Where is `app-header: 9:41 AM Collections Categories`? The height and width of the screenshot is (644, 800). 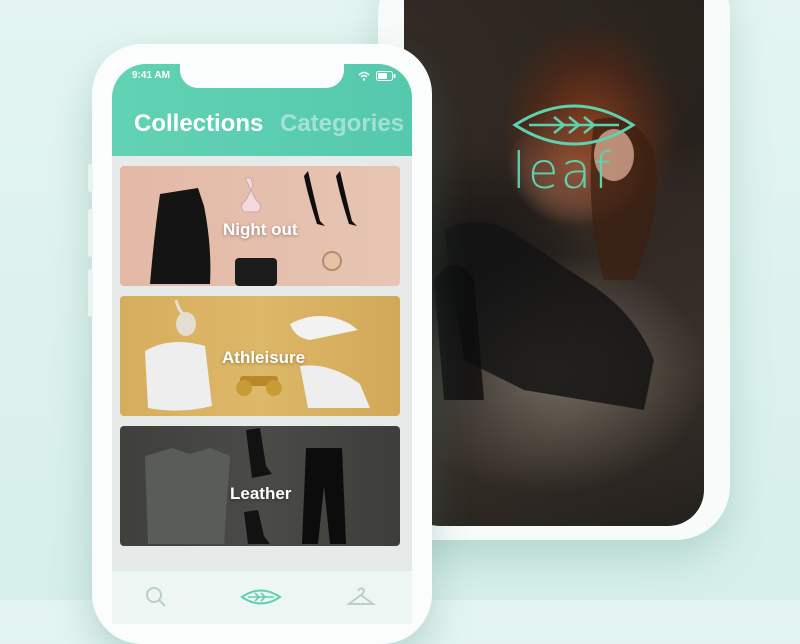
app-header: 9:41 AM Collections Categories is located at coordinates (262, 110).